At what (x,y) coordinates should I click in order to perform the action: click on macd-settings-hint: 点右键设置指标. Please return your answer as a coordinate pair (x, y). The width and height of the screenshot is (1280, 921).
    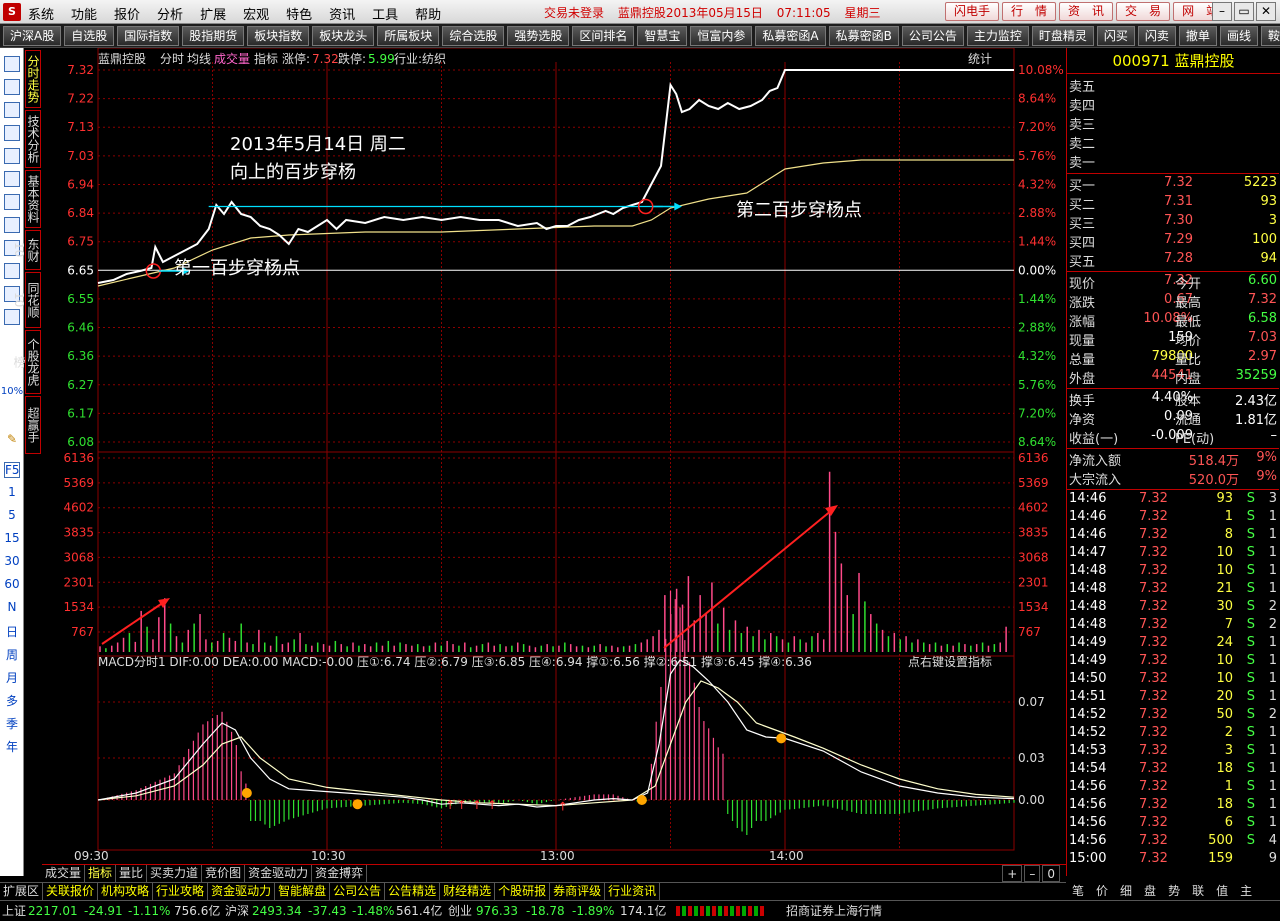
    Looking at the image, I should click on (950, 661).